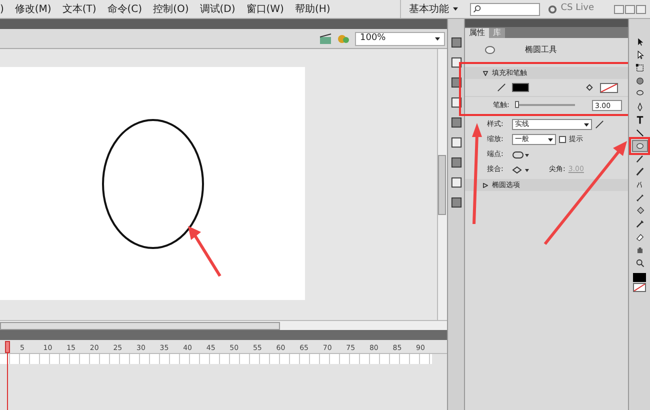 This screenshot has width=650, height=410. I want to click on zoom-dropdown: 100%, so click(400, 39).